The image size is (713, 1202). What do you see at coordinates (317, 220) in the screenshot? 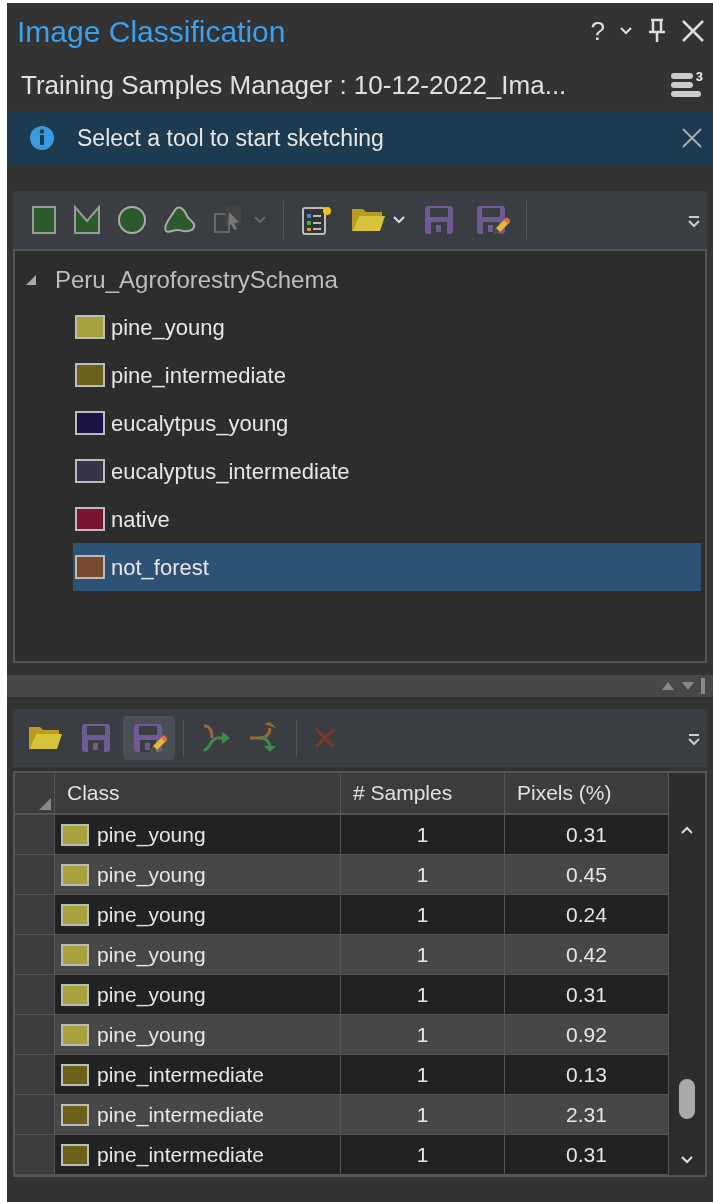
I see `list-settings-icon` at bounding box center [317, 220].